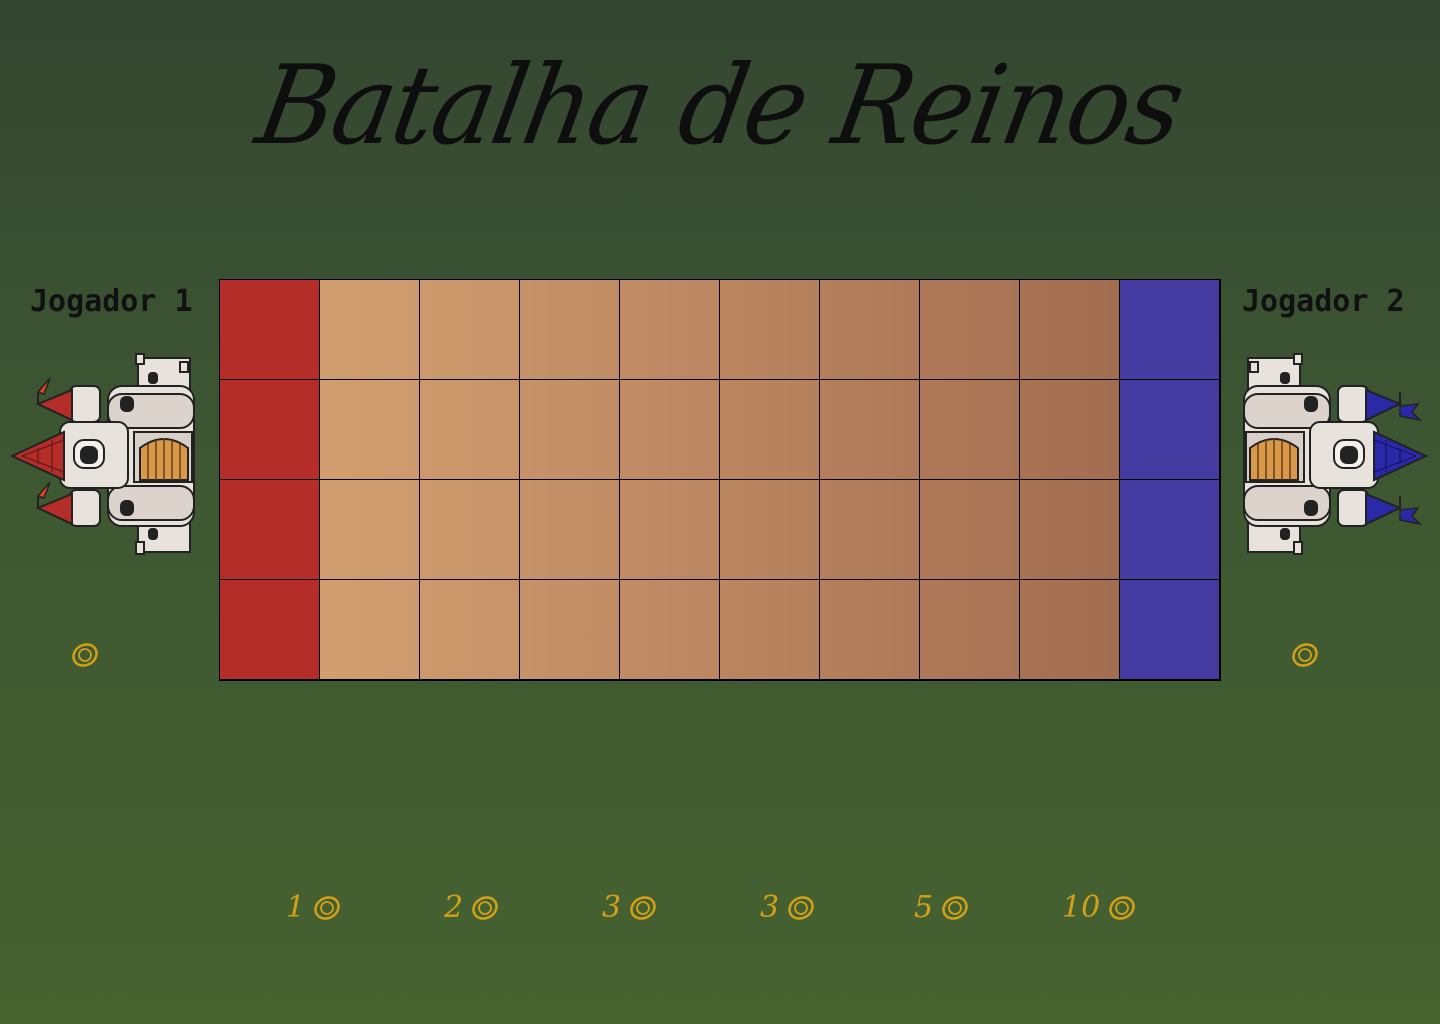 This screenshot has height=1024, width=1440. I want to click on cost-value: 1, so click(296, 907).